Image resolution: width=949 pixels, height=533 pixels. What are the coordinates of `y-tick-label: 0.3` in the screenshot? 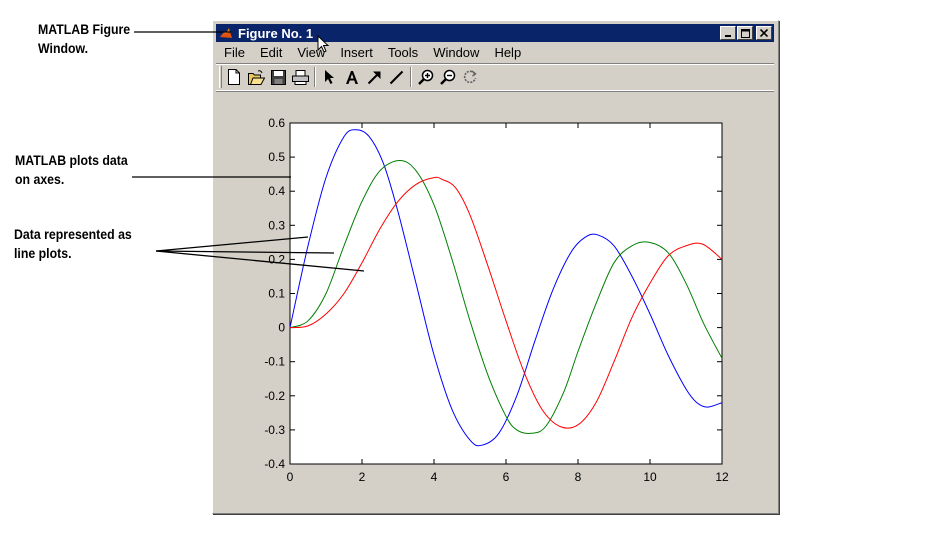 It's located at (276, 225).